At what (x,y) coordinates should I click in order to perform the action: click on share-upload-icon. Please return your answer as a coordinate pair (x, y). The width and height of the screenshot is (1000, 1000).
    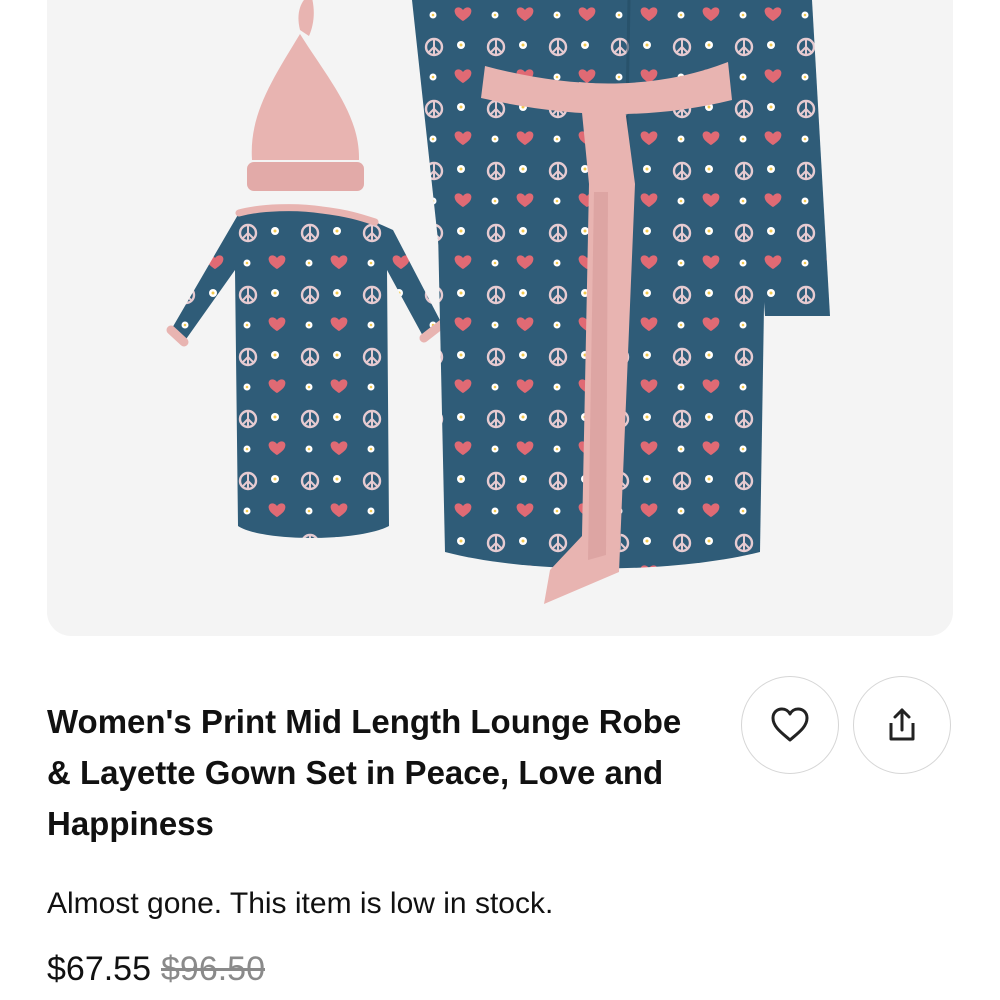
    Looking at the image, I should click on (902, 724).